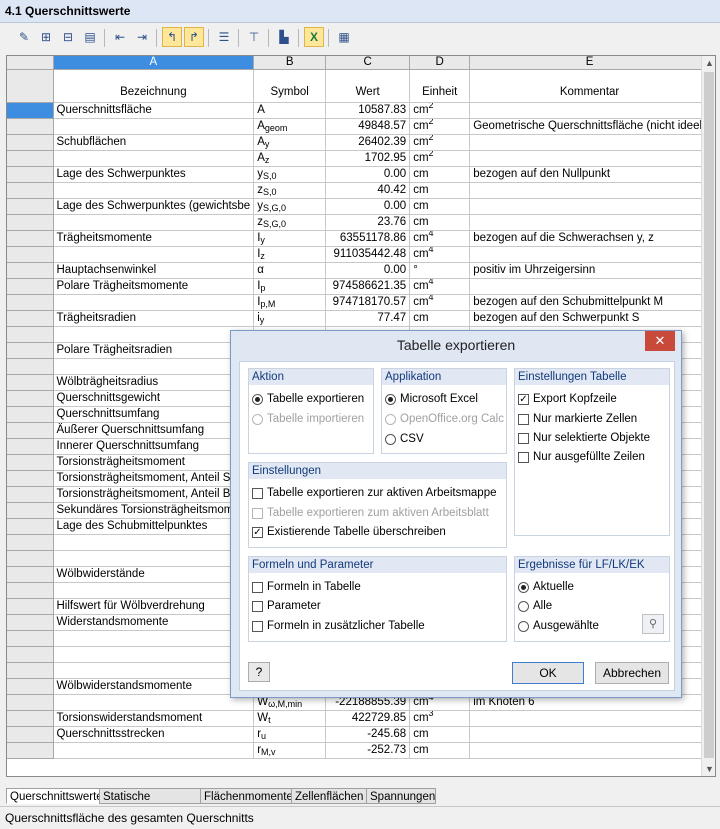 This screenshot has width=720, height=829. What do you see at coordinates (290, 63) in the screenshot?
I see `column-letter-b: B` at bounding box center [290, 63].